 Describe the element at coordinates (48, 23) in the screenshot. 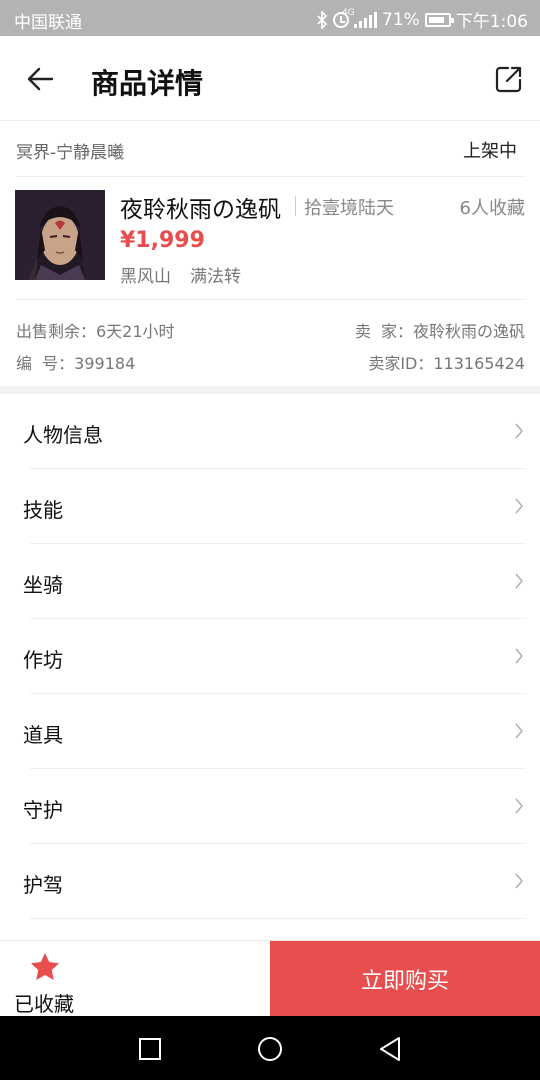

I see `carrier-name: 中国联通` at that location.